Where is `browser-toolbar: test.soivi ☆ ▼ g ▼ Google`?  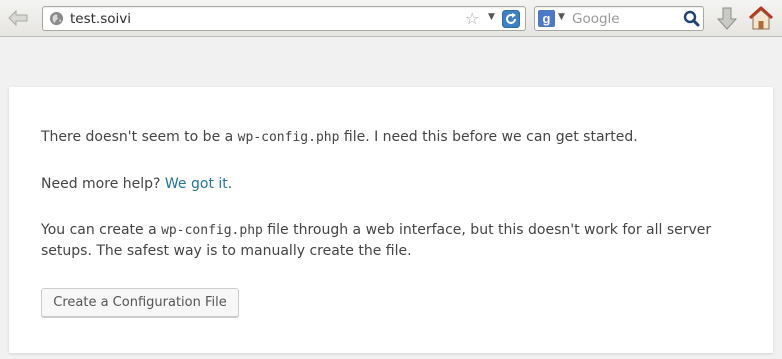
browser-toolbar: test.soivi ☆ ▼ g ▼ Google is located at coordinates (391, 18).